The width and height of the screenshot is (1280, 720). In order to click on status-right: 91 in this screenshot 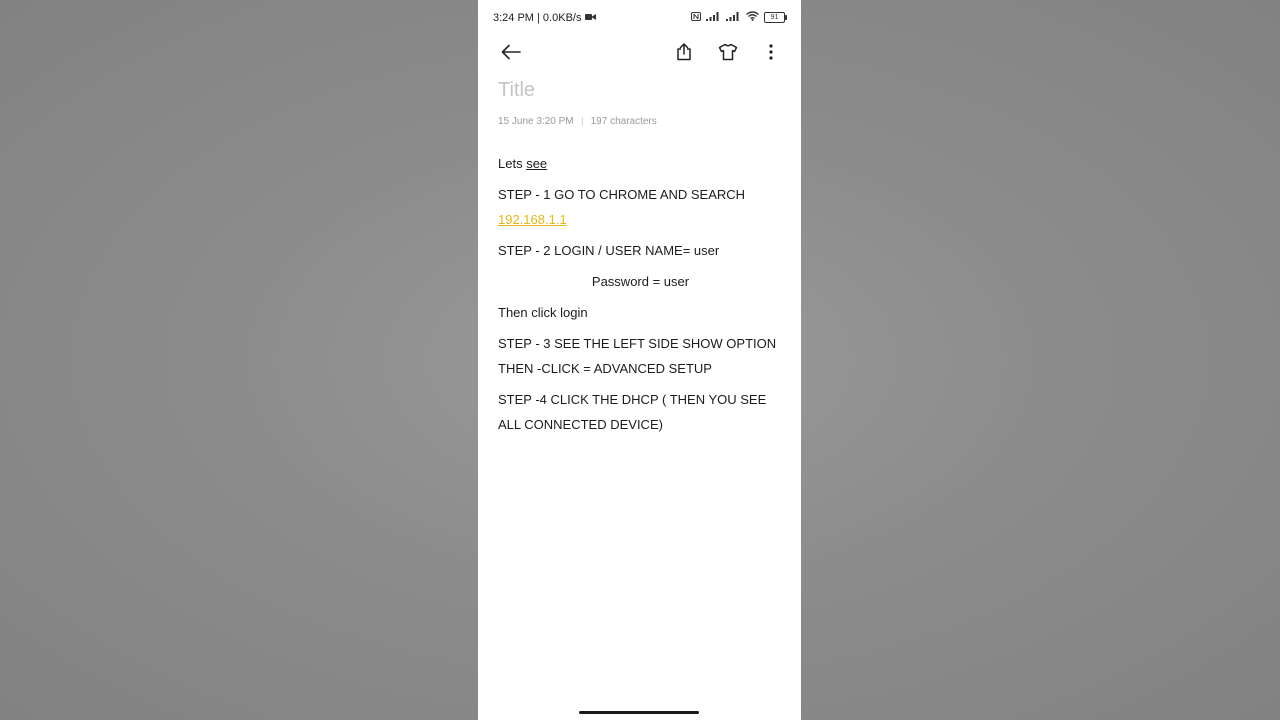, I will do `click(739, 17)`.